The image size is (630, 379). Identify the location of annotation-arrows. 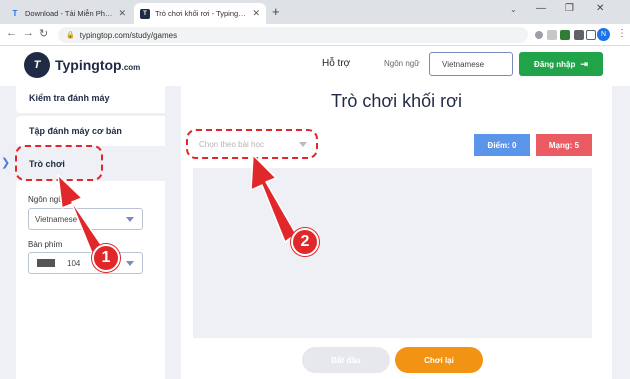
(177, 206).